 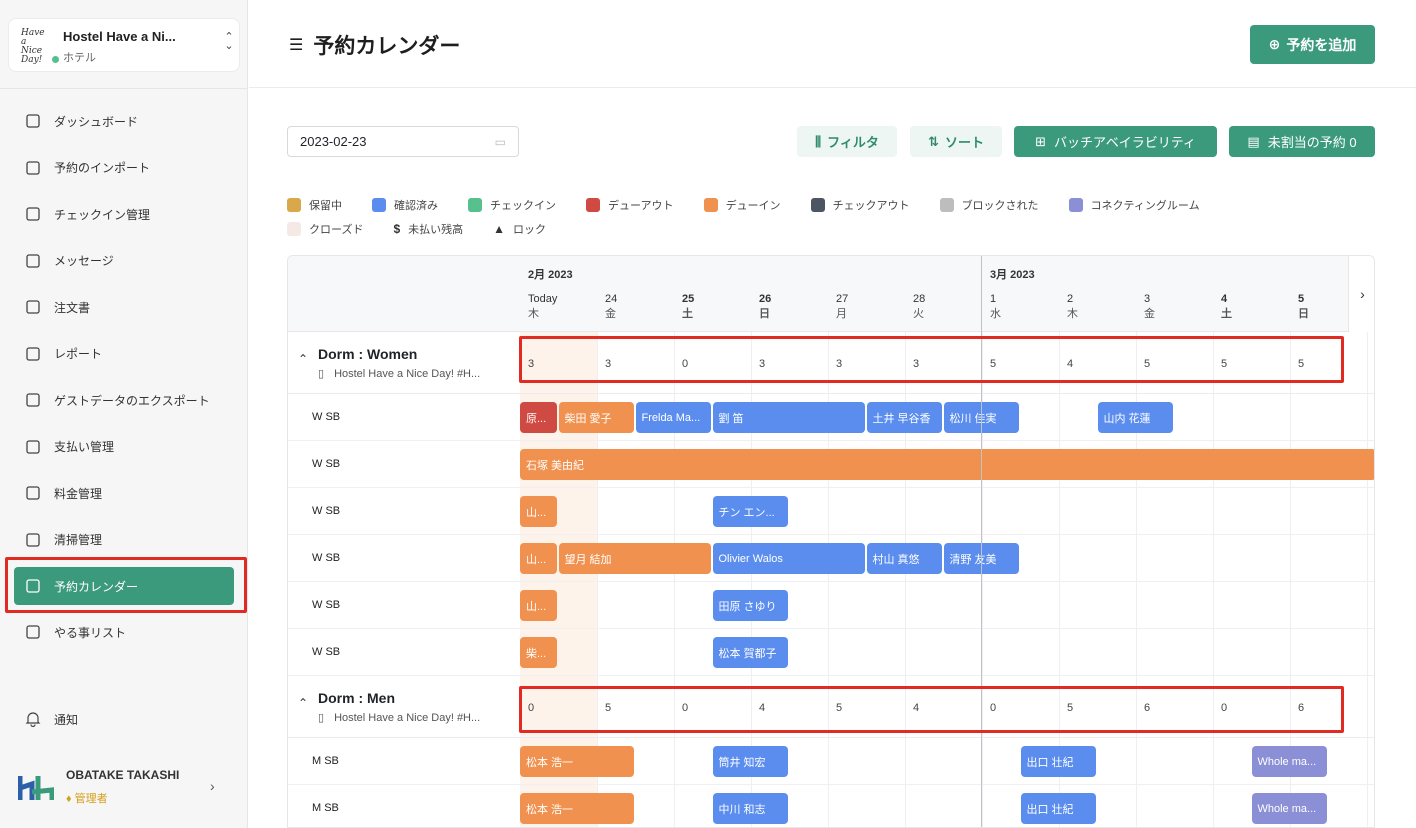 What do you see at coordinates (866, 307) in the screenshot?
I see `day-header: 27 月` at bounding box center [866, 307].